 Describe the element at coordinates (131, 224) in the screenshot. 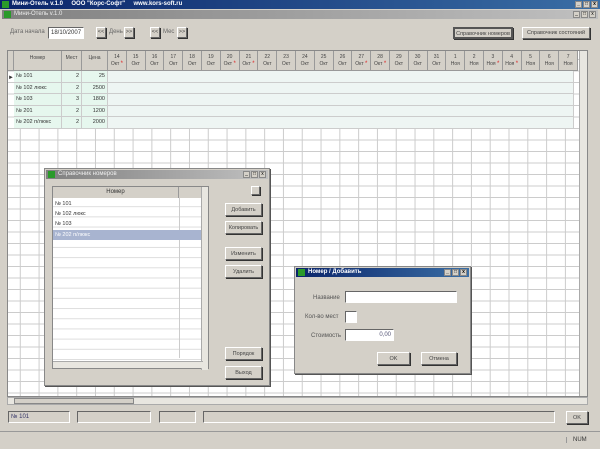

I see `list-item: № 103` at that location.